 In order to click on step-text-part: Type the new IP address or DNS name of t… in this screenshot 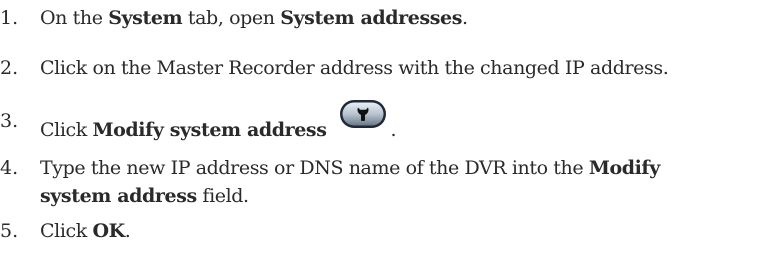, I will do `click(314, 168)`.